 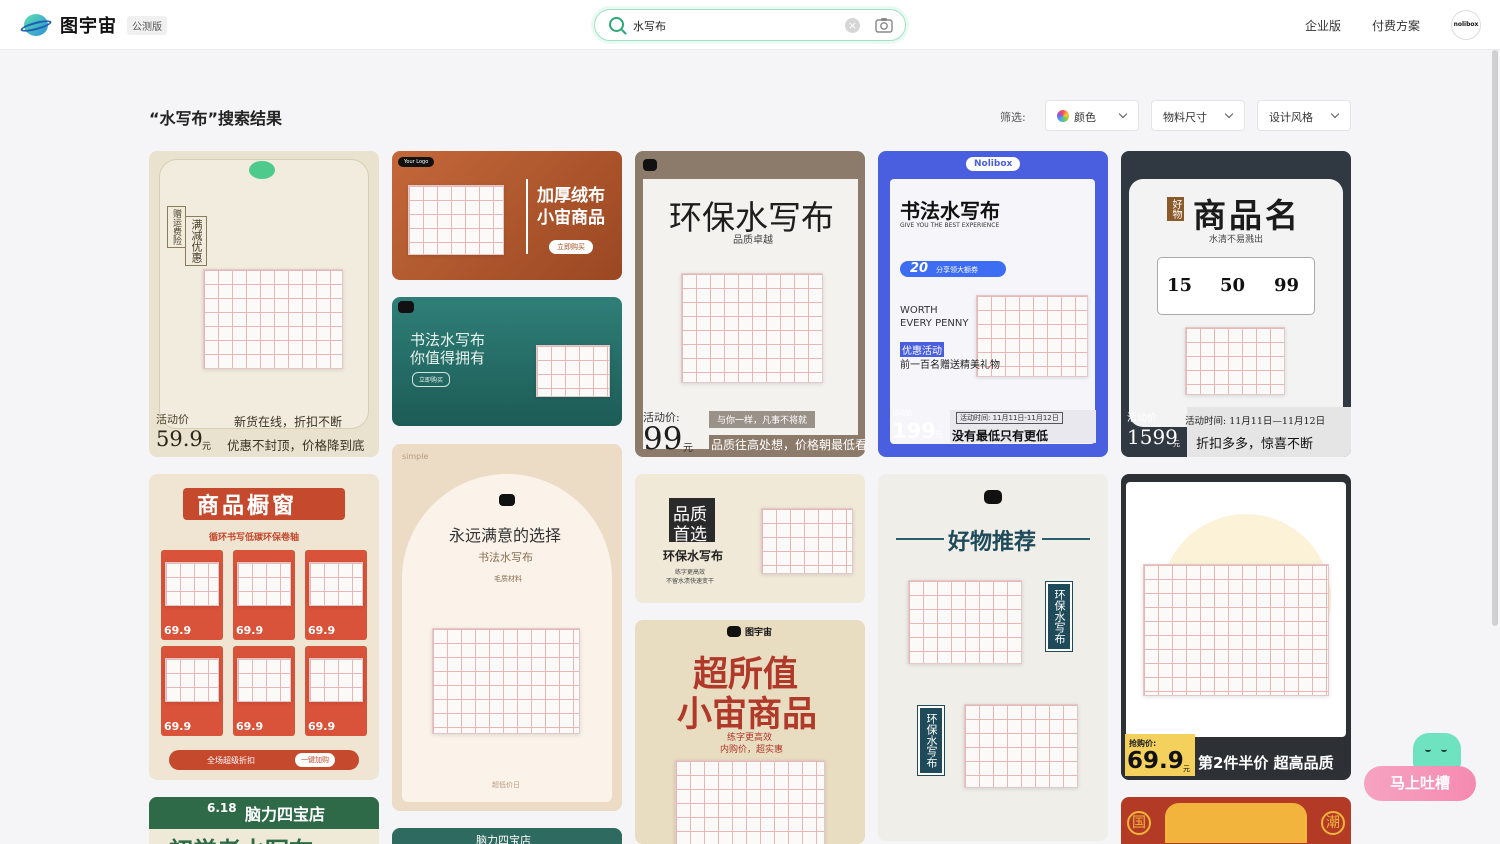 What do you see at coordinates (503, 839) in the screenshot?
I see `store-name: 脑力四宝店` at bounding box center [503, 839].